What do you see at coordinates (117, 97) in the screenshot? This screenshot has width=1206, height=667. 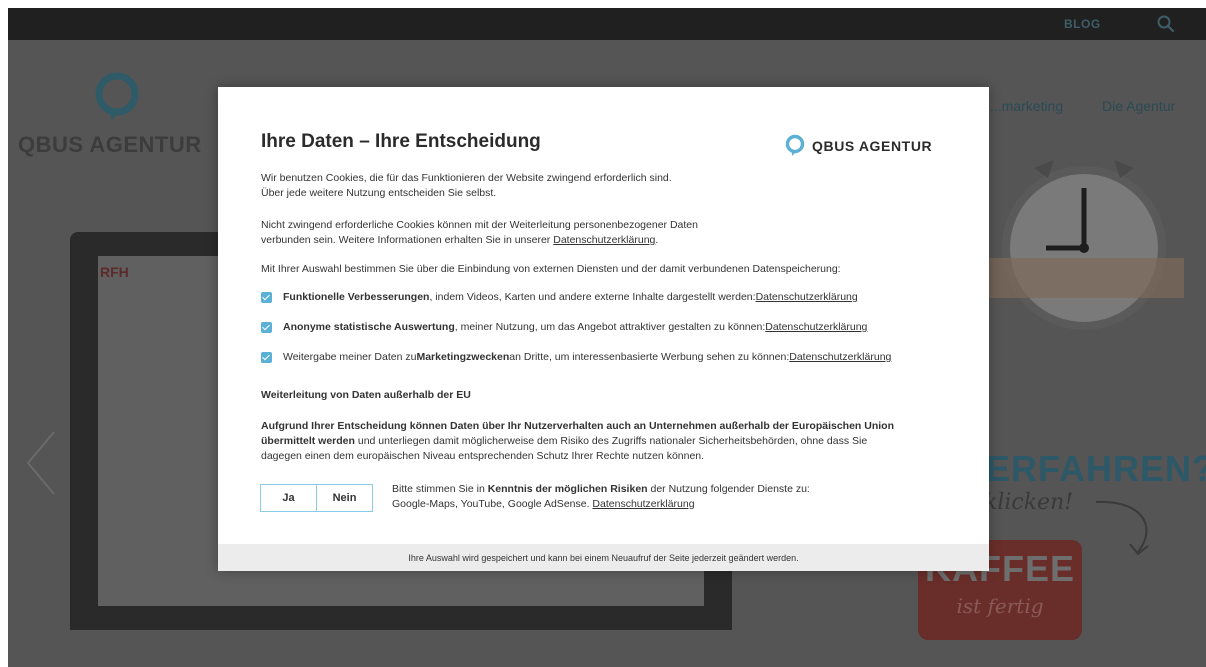 I see `site-logo-icon` at bounding box center [117, 97].